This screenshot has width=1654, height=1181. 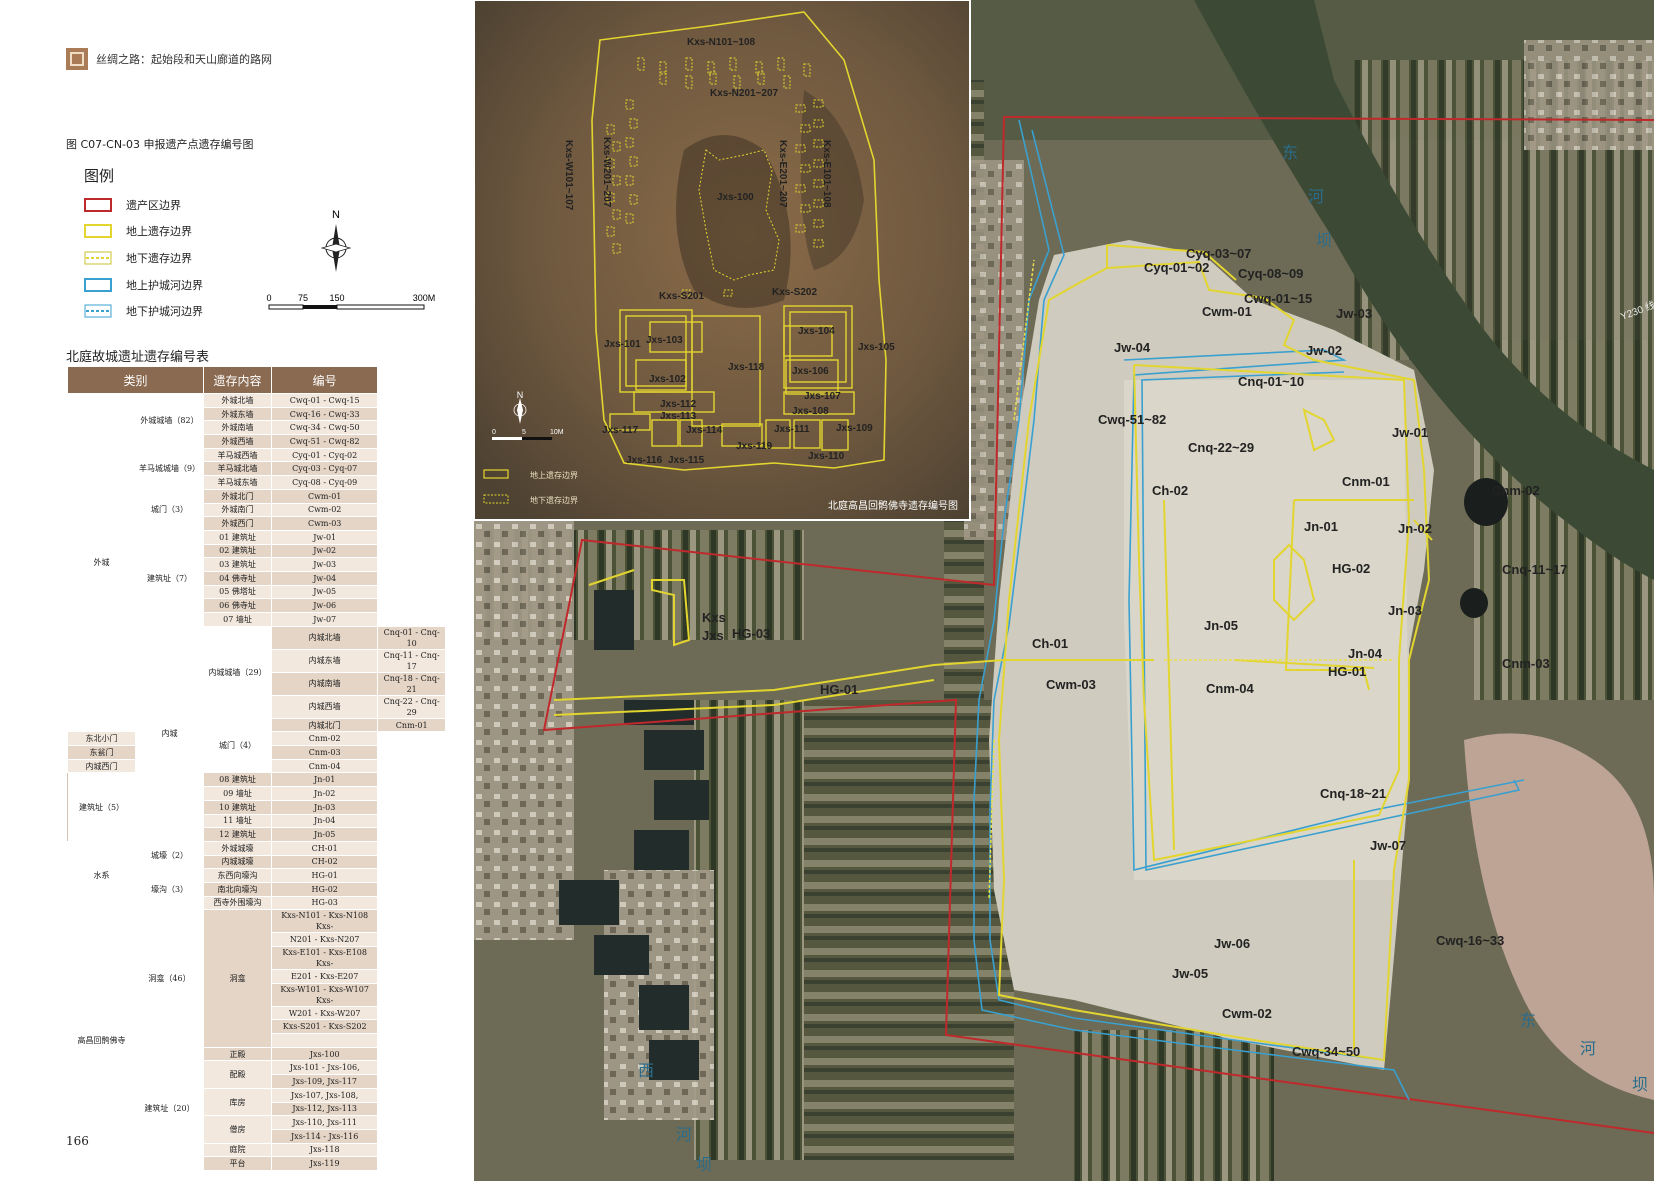 I want to click on number-cell: Jxs-110, Jxs-111, so click(x=324, y=1122).